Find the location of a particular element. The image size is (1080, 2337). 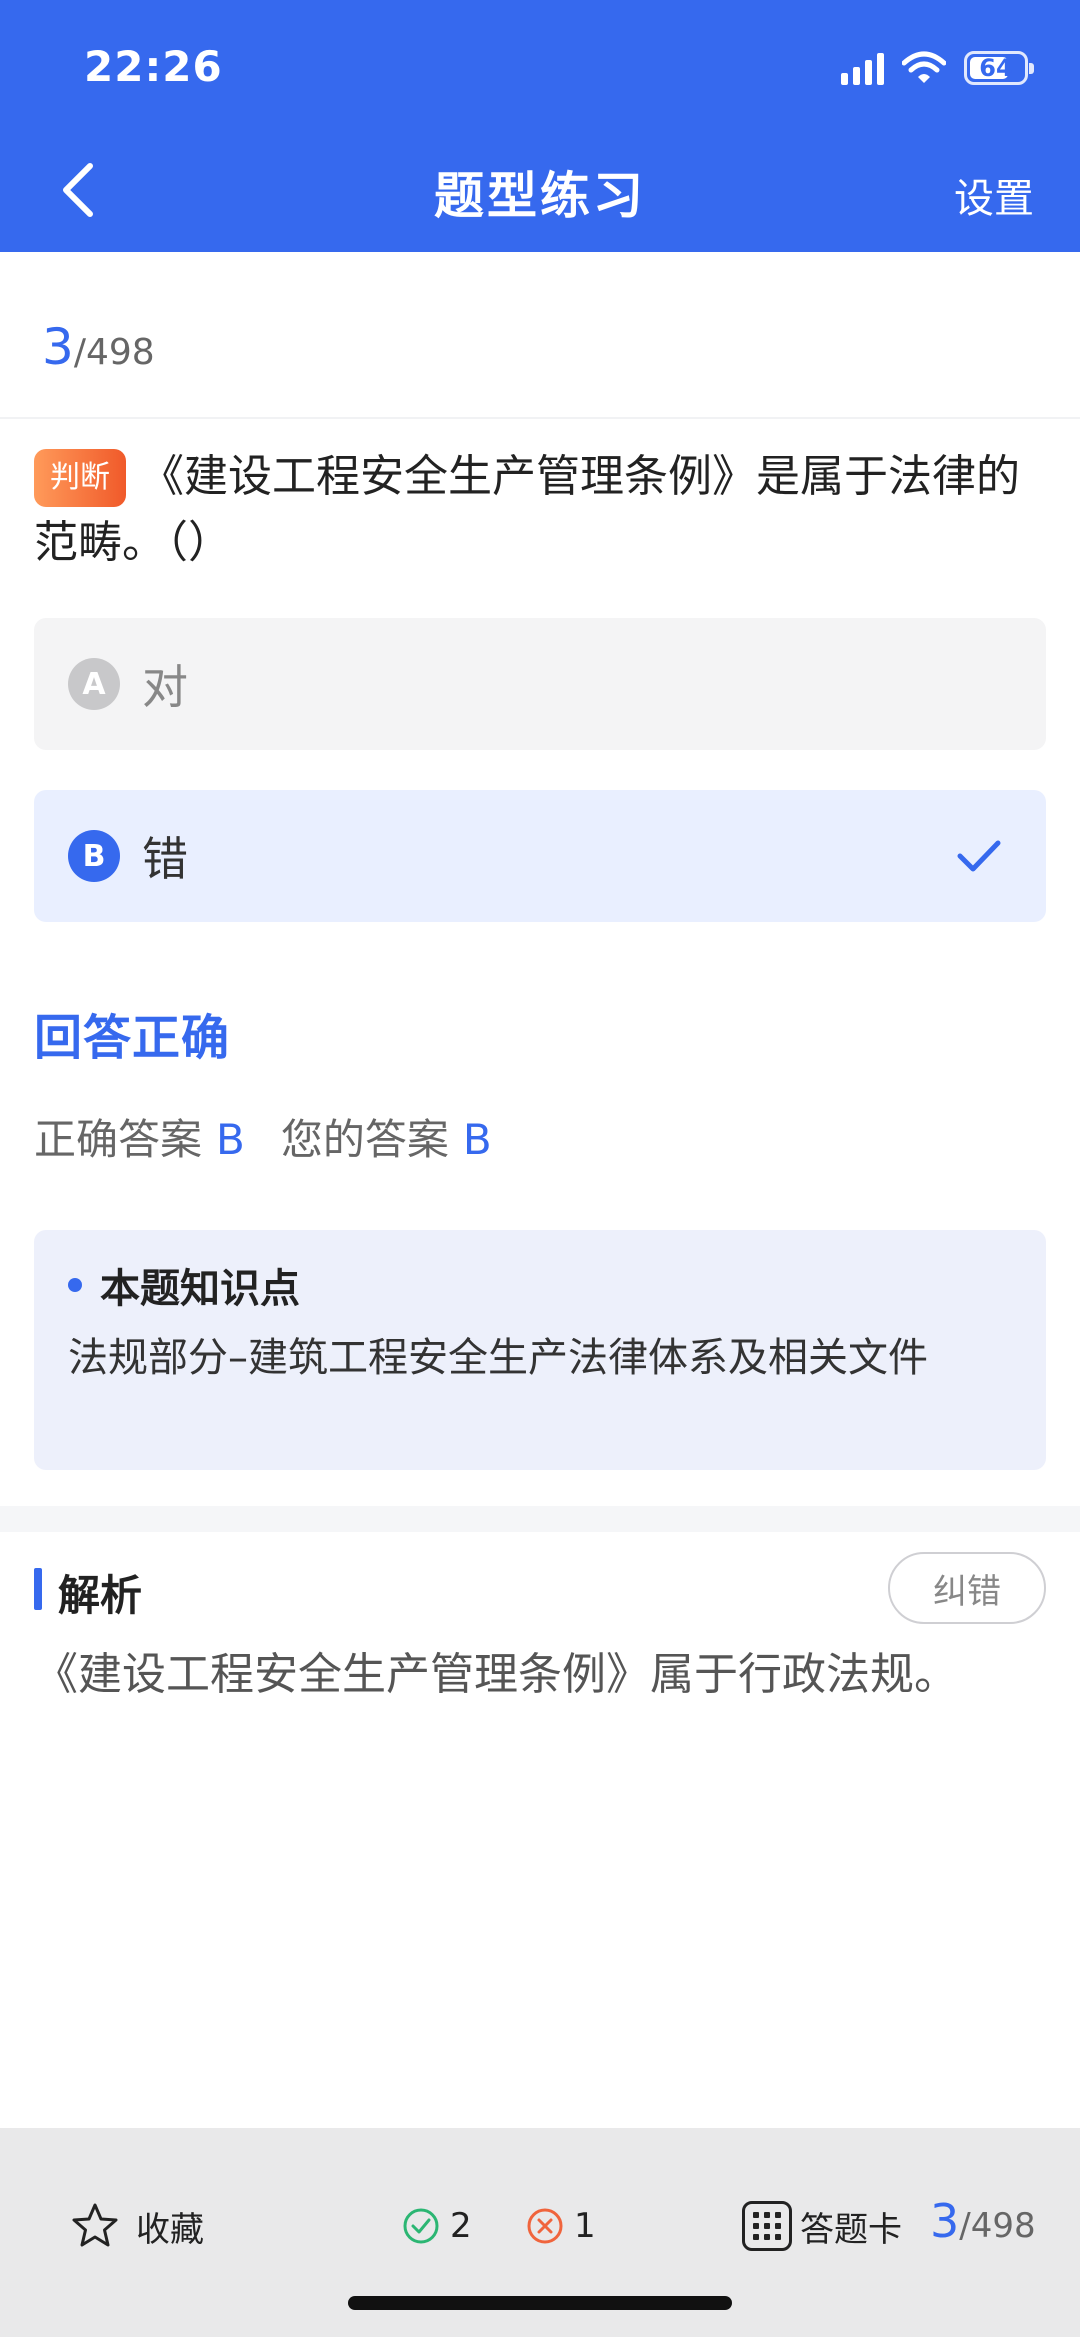

check-circle-icon is located at coordinates (421, 2226).